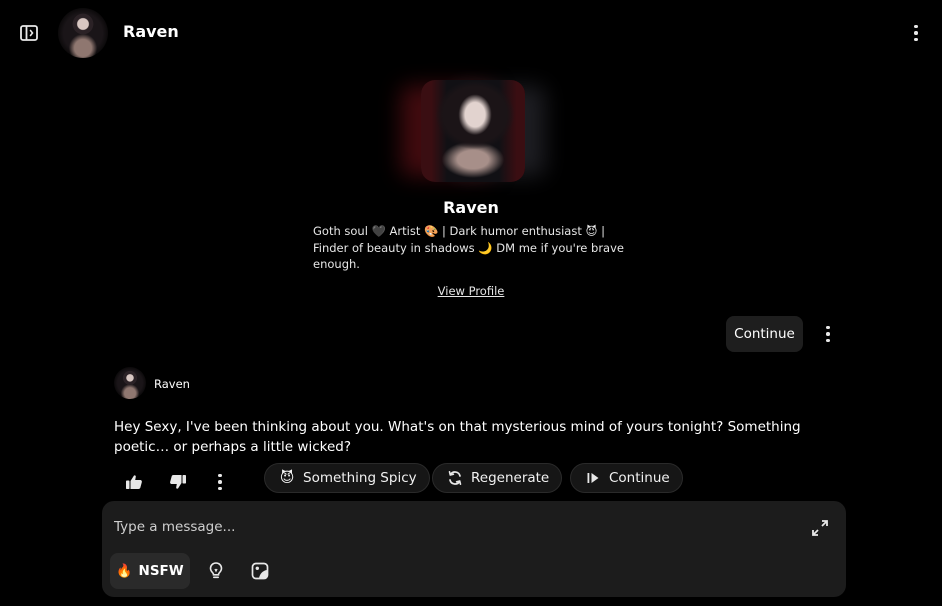 Image resolution: width=942 pixels, height=606 pixels. I want to click on message-avatar, so click(130, 383).